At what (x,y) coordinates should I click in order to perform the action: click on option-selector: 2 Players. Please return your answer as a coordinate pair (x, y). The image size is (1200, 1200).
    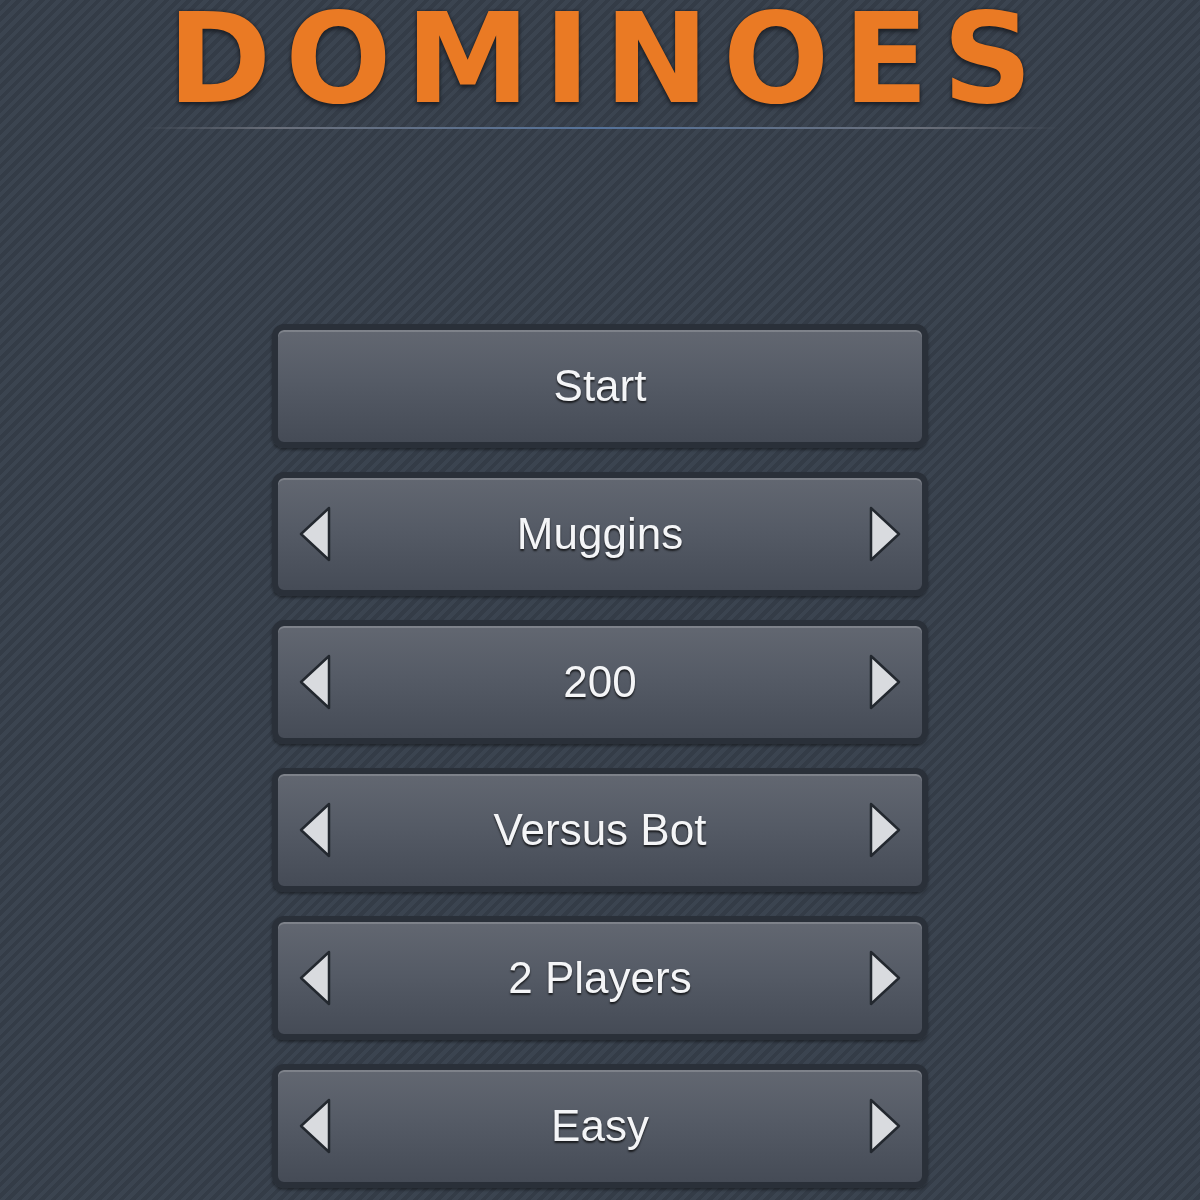
    Looking at the image, I should click on (600, 978).